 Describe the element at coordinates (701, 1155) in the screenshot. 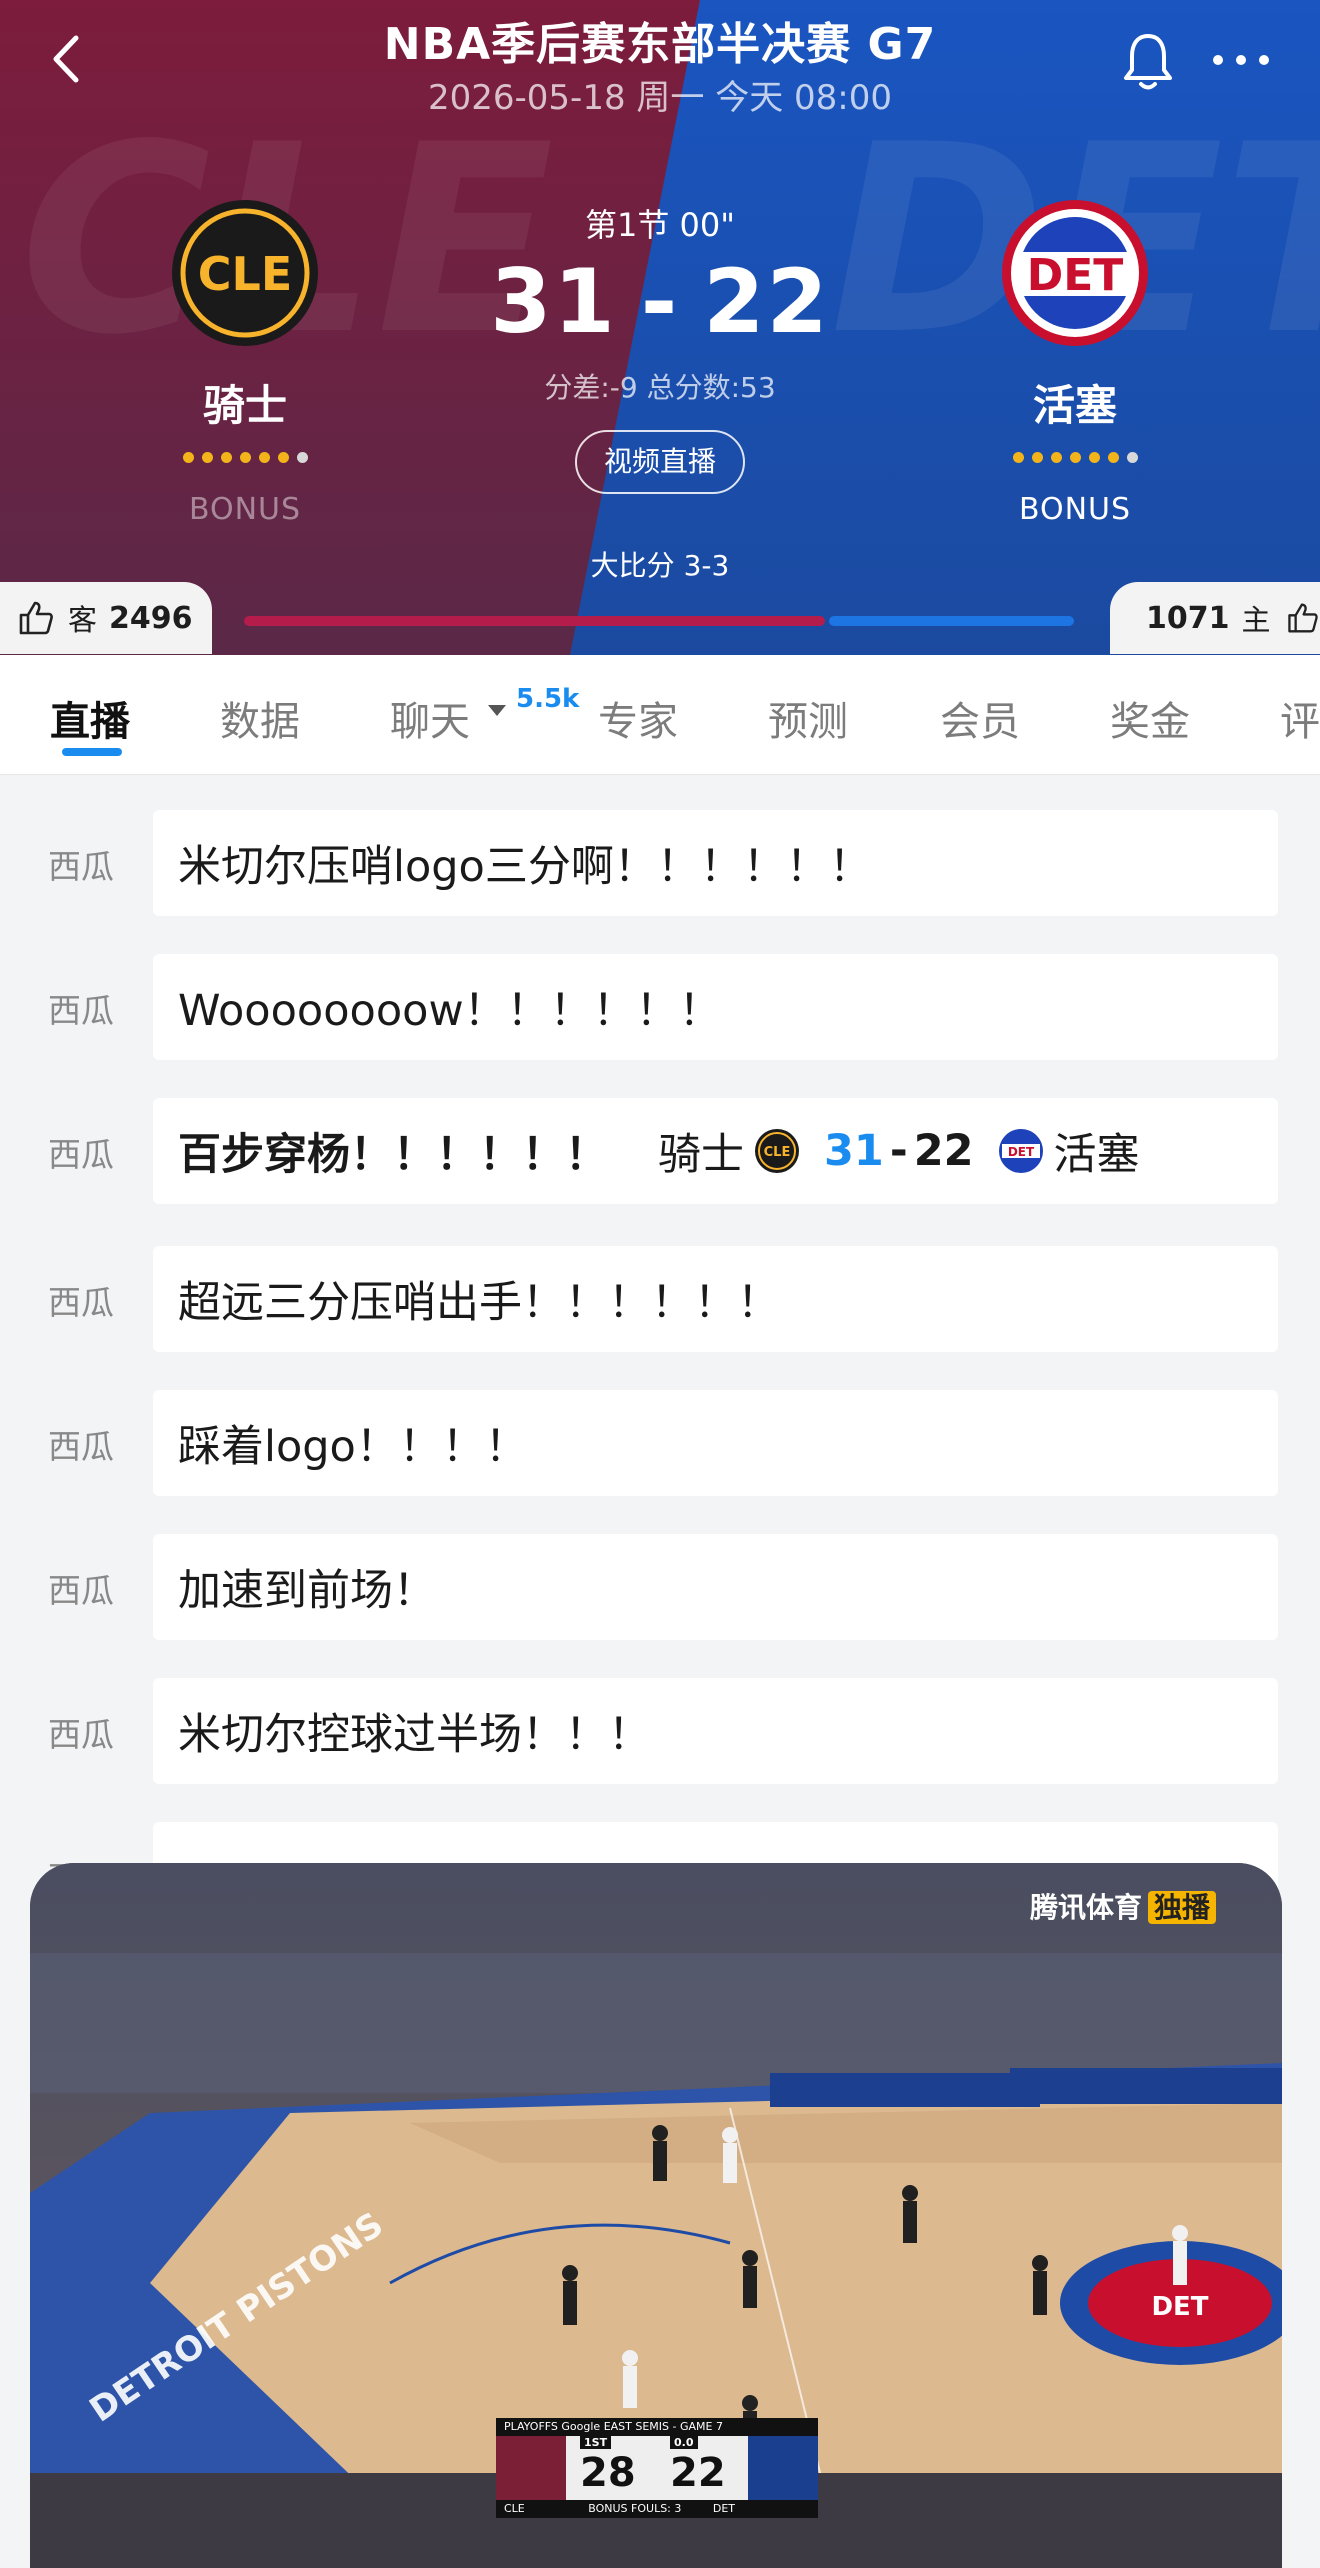

I see `score-line-home: 骑士` at that location.